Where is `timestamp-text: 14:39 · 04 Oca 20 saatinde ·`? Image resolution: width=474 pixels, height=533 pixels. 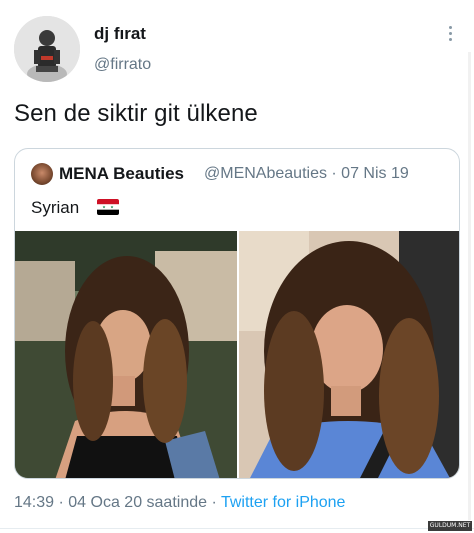
timestamp-text: 14:39 · 04 Oca 20 saatinde · is located at coordinates (117, 502).